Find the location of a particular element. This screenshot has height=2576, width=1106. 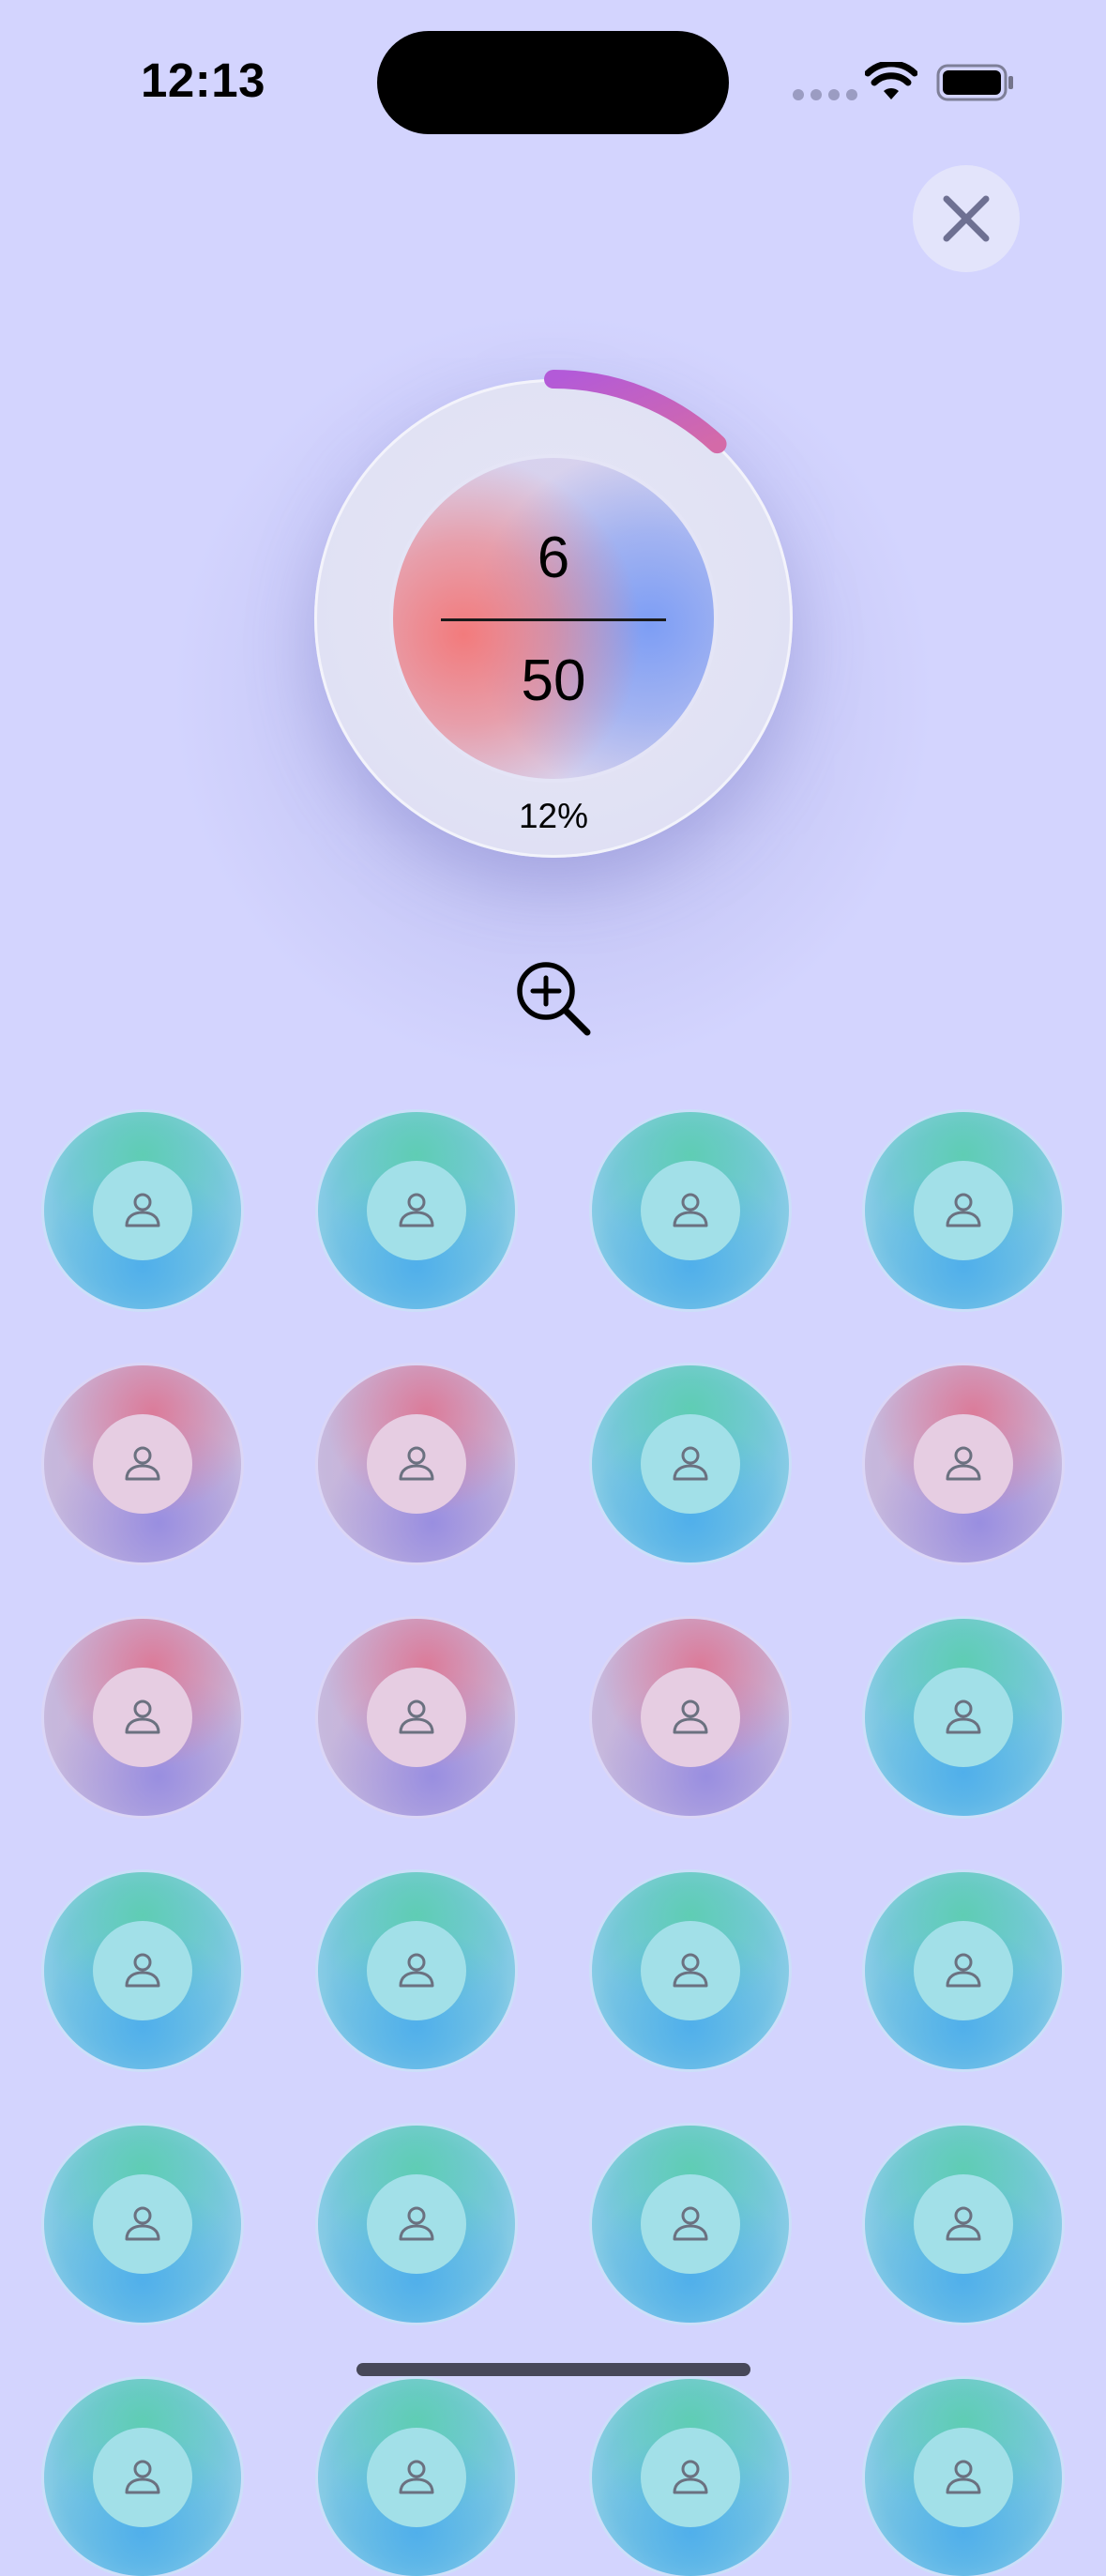

dynamic-island is located at coordinates (553, 82).